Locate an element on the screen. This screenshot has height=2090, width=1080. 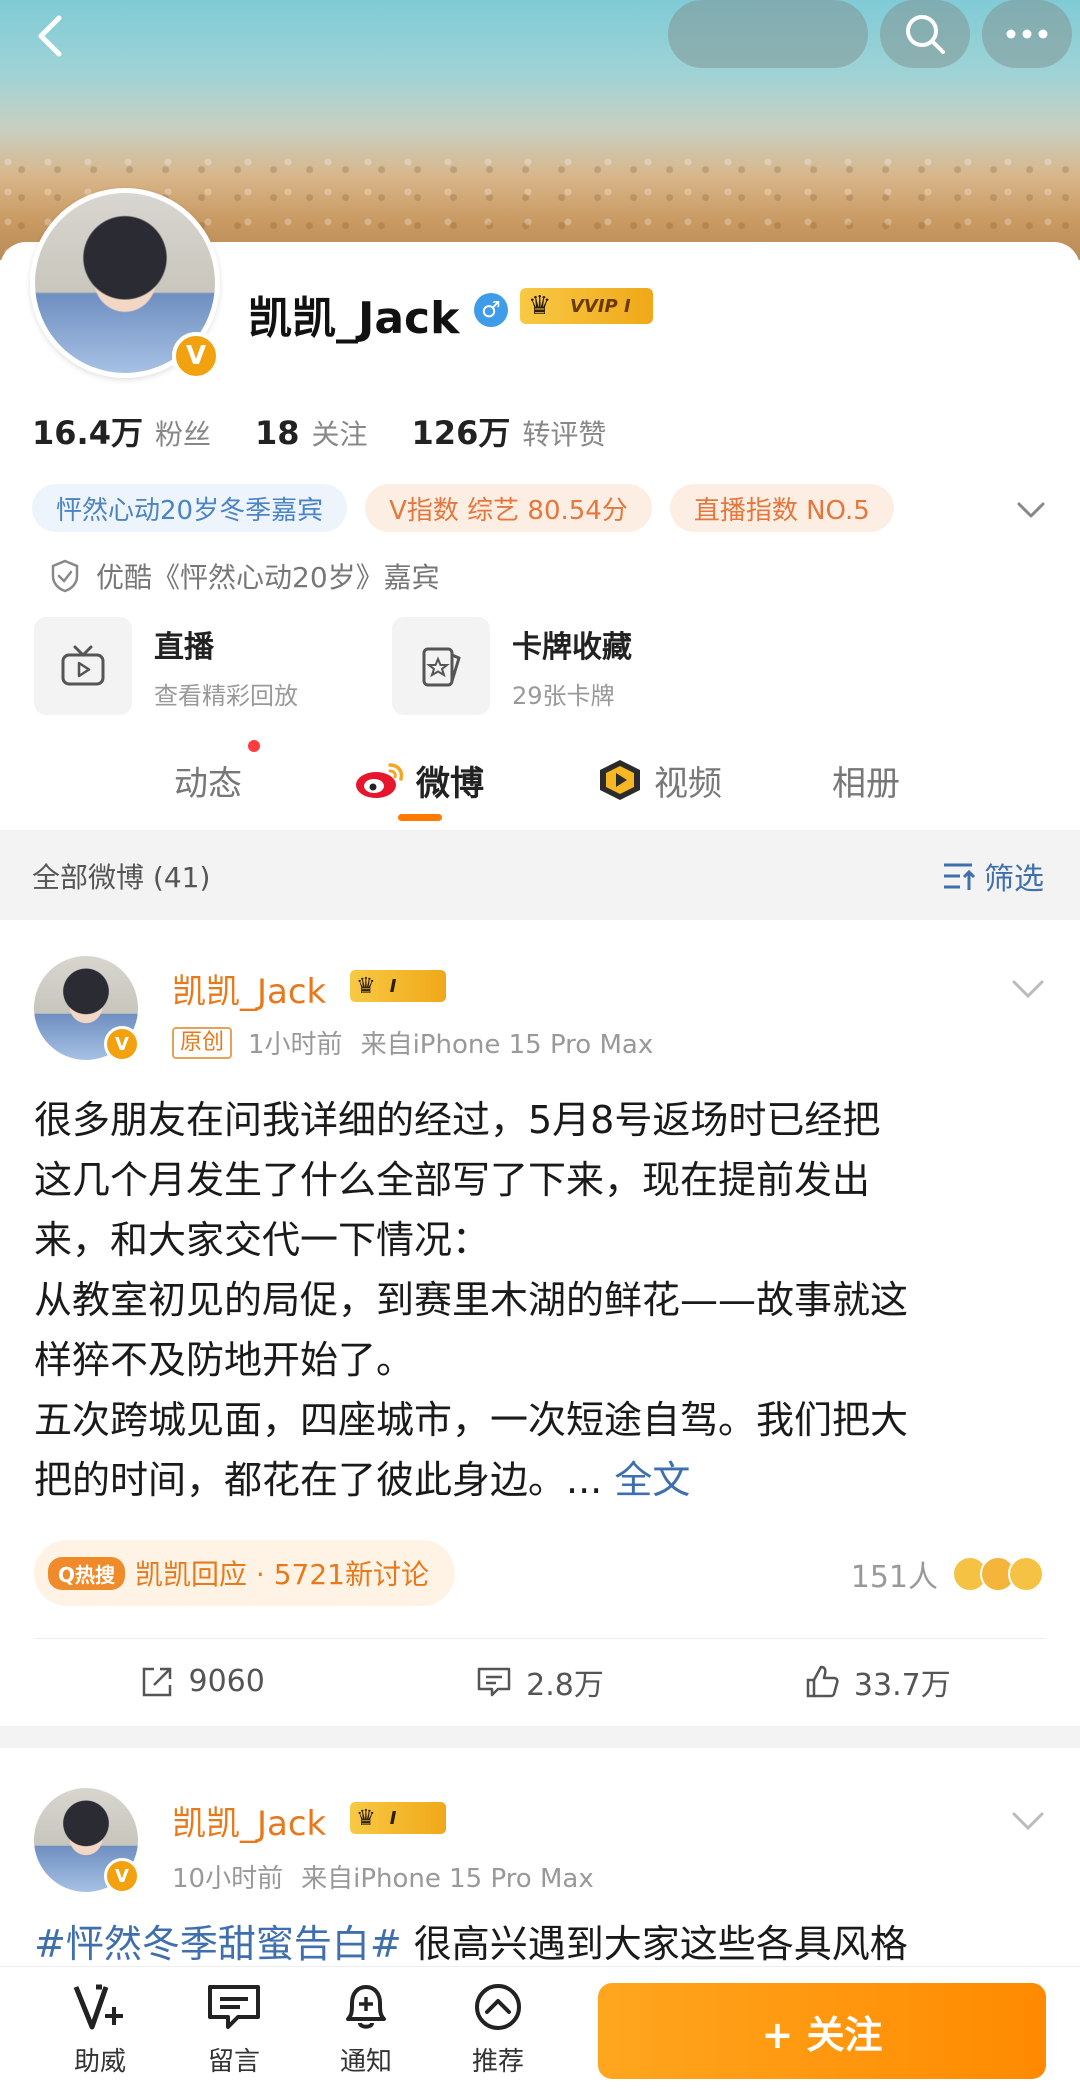
tab-weibo: 微博 is located at coordinates (419, 780).